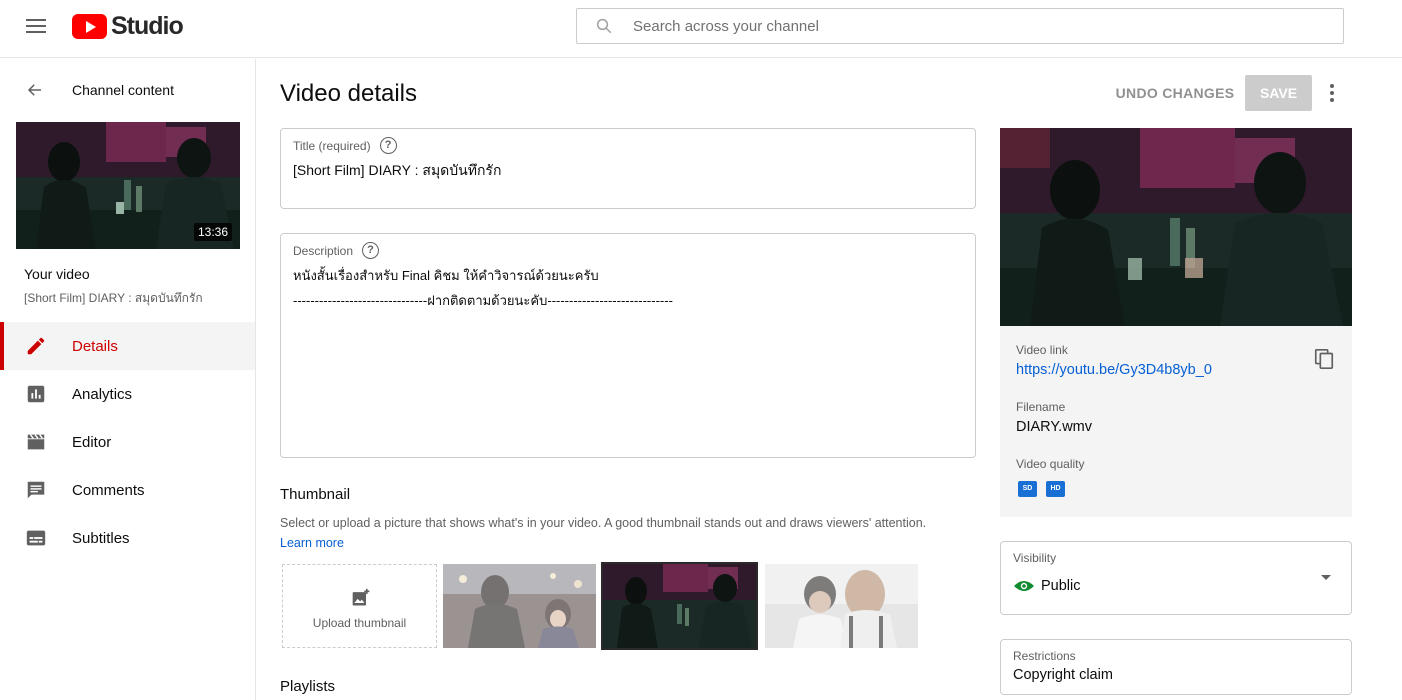  What do you see at coordinates (312, 543) in the screenshot?
I see `learn-more-link: Learn more` at bounding box center [312, 543].